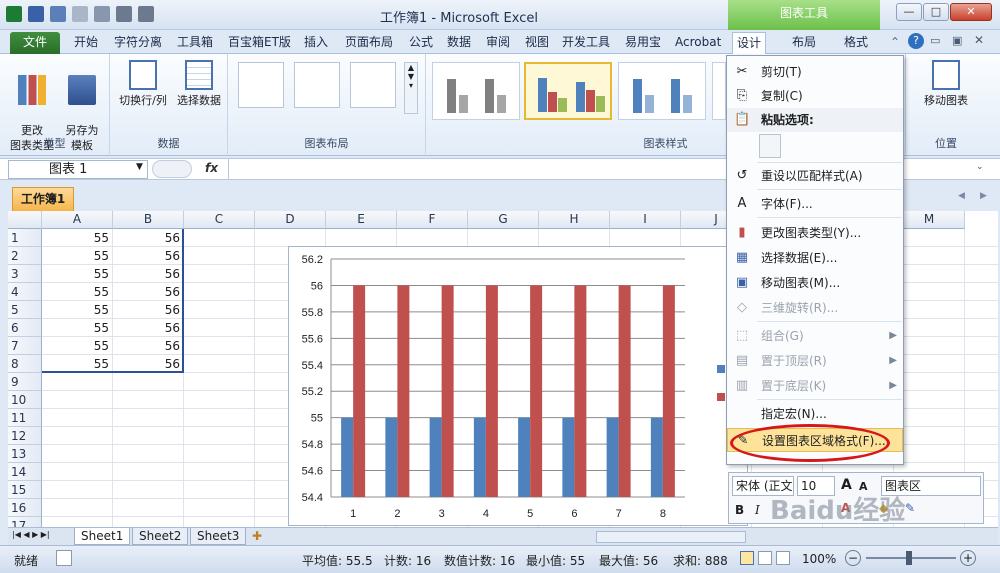  What do you see at coordinates (58, 14) in the screenshot?
I see `undo-icon` at bounding box center [58, 14].